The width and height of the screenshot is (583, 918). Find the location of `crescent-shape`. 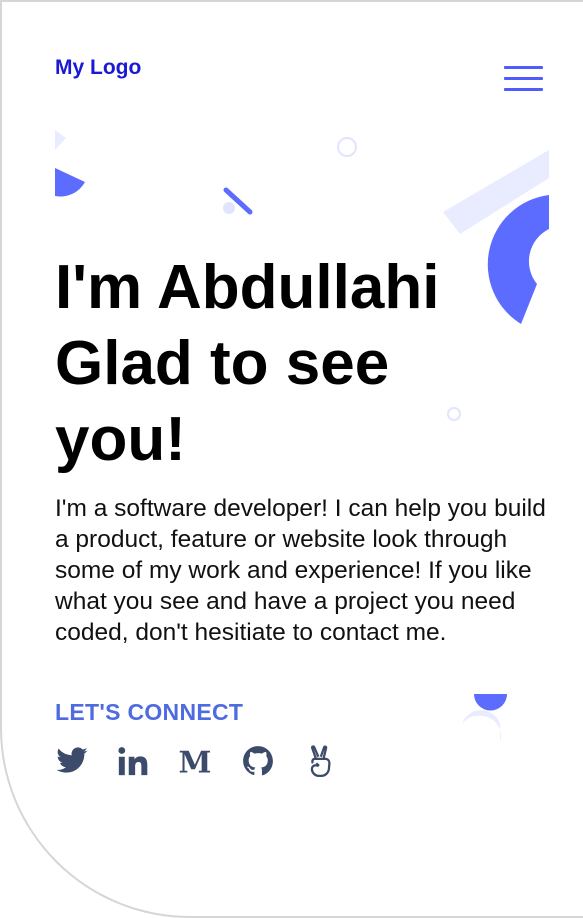

crescent-shape is located at coordinates (481, 726).